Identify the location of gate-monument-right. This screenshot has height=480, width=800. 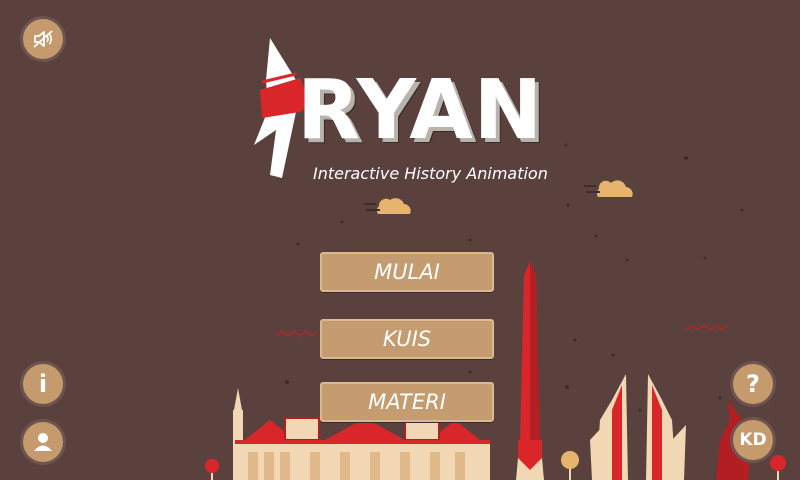
(666, 427).